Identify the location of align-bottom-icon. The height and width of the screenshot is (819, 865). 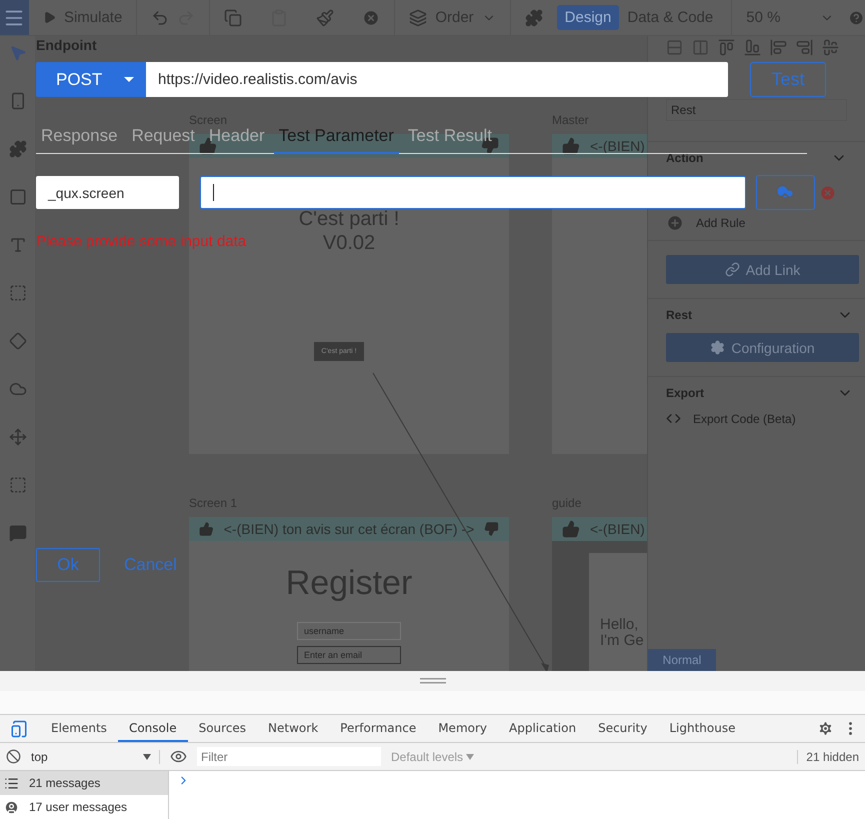
(752, 47).